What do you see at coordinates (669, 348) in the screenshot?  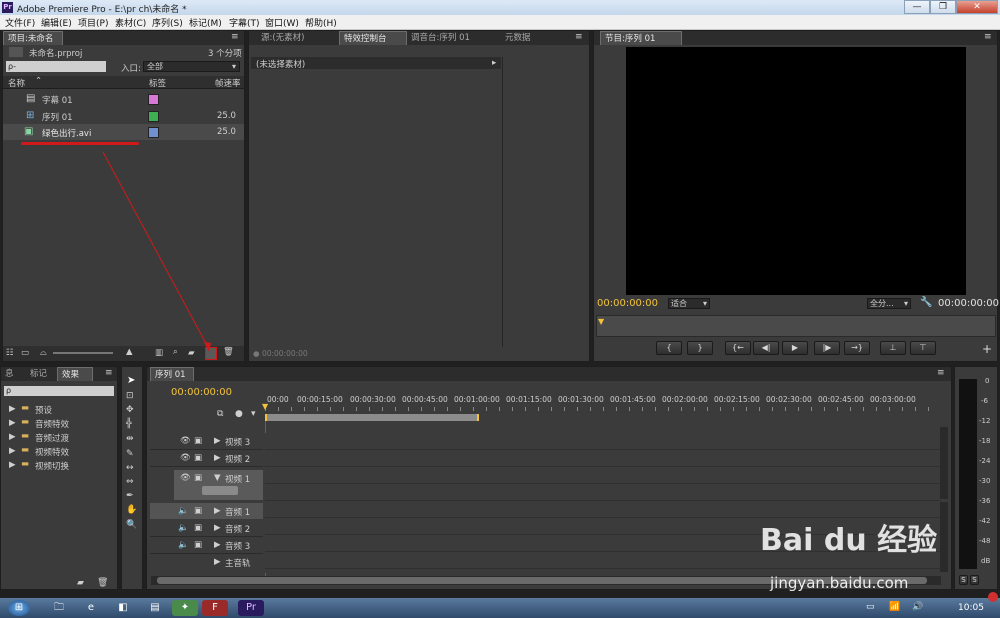 I see `mark-in-button: {` at bounding box center [669, 348].